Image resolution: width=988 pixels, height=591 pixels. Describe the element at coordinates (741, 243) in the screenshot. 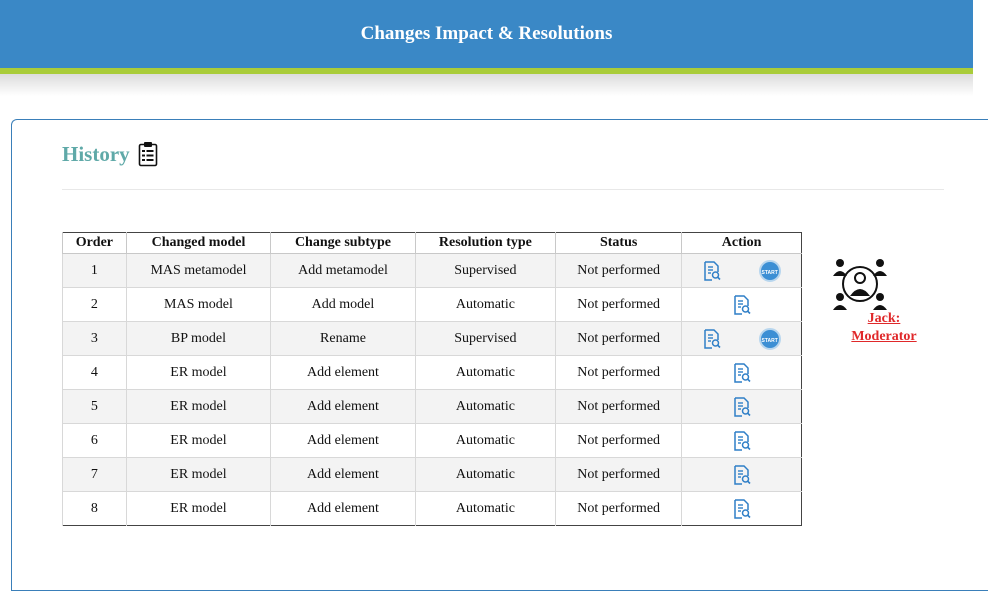

I see `column-header-action: Action` at that location.